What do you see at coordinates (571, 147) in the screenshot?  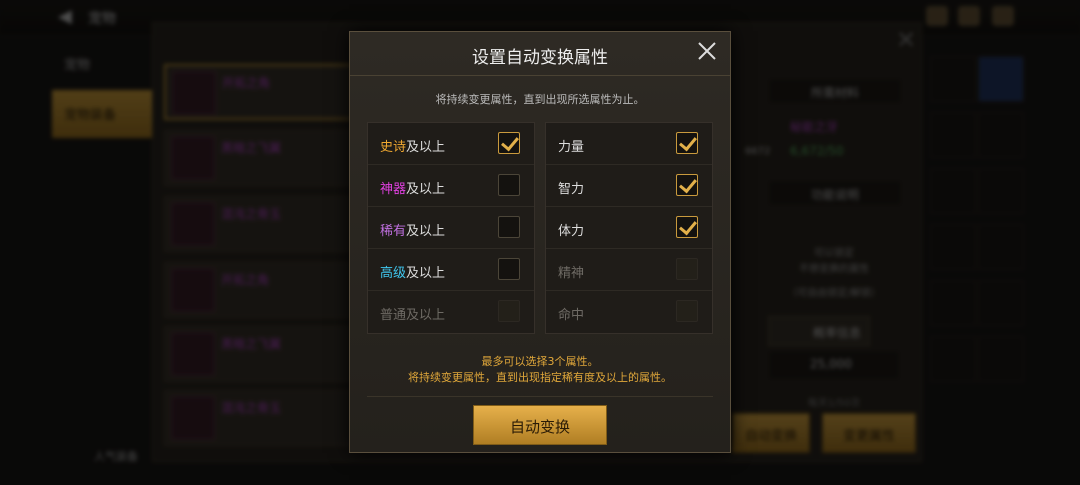 I see `stat-label: 力量` at bounding box center [571, 147].